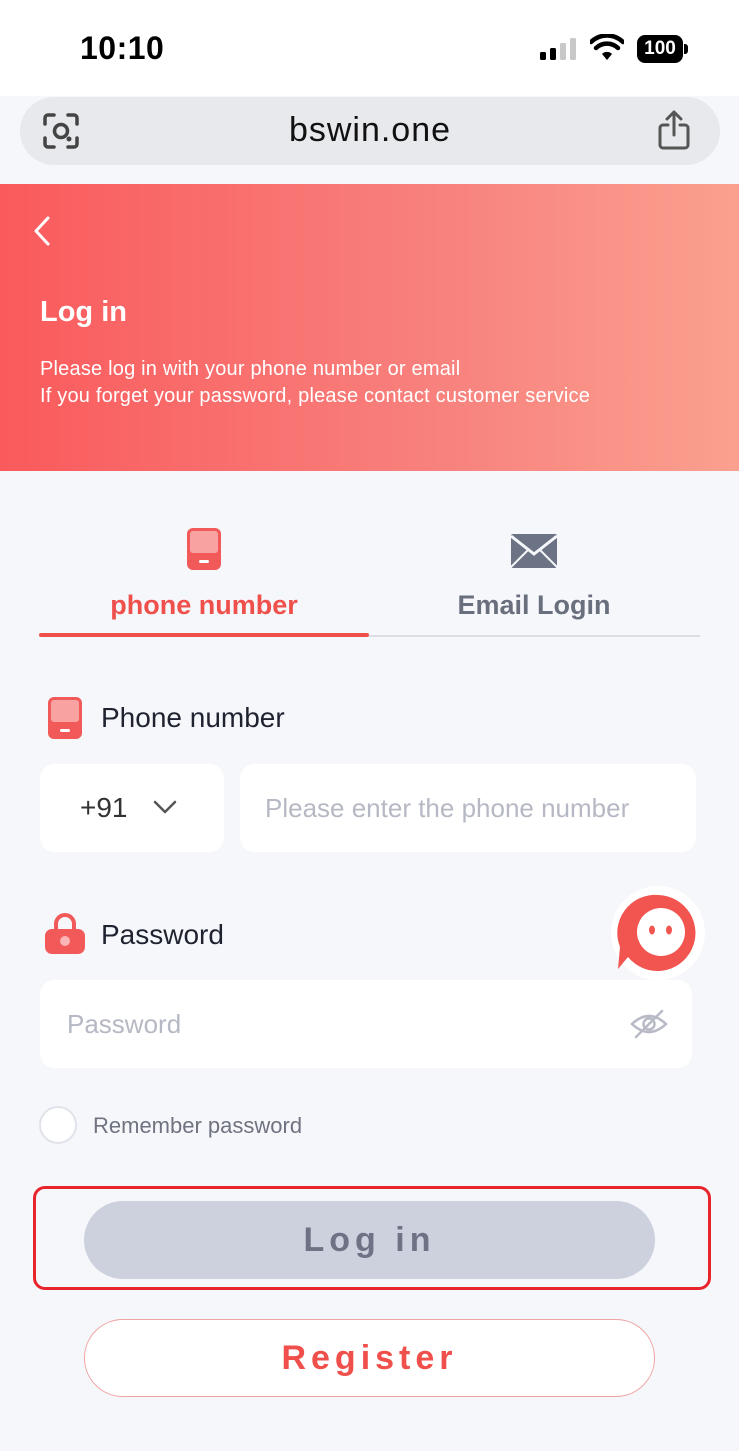  I want to click on status-time: 10:10, so click(122, 48).